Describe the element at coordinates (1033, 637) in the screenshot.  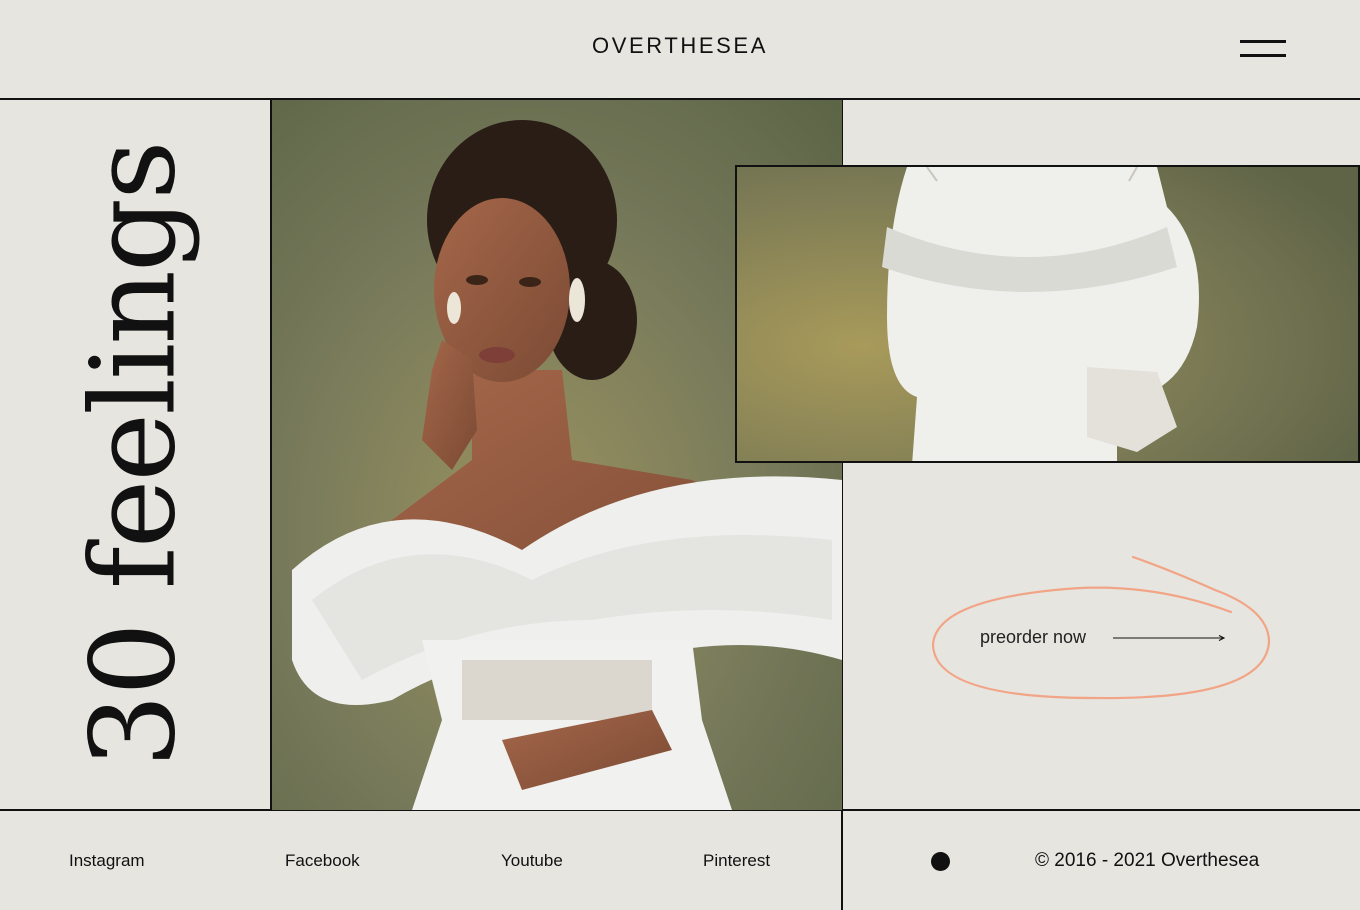
I see `preorder-label: preorder now` at that location.